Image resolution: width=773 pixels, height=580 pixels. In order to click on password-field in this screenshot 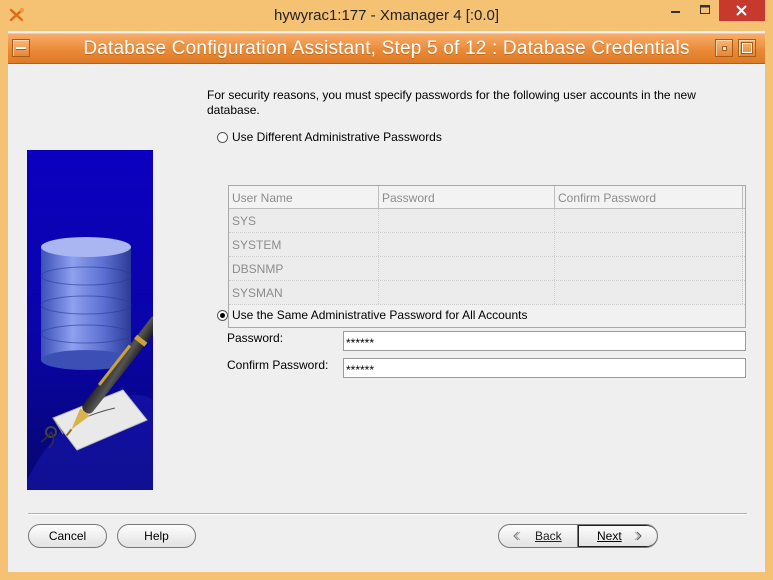, I will do `click(544, 341)`.